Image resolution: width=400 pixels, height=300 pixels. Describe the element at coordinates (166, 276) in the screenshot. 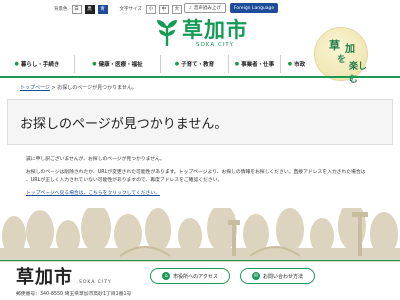

I see `building-icon: ⌂` at that location.